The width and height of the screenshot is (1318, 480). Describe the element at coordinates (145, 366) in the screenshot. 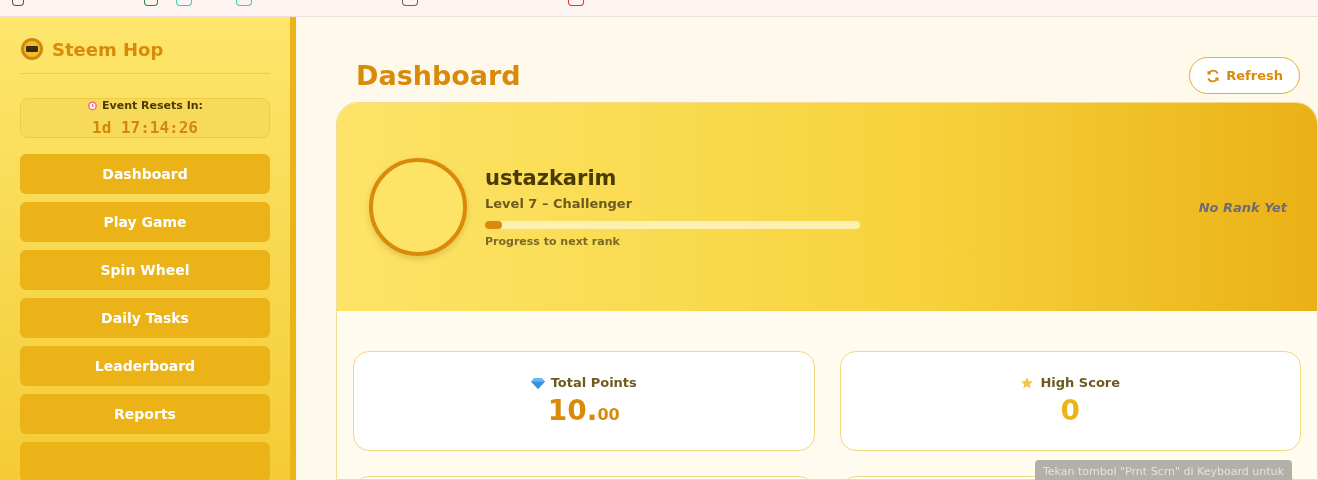

I see `nav-button: Leaderboard` at that location.